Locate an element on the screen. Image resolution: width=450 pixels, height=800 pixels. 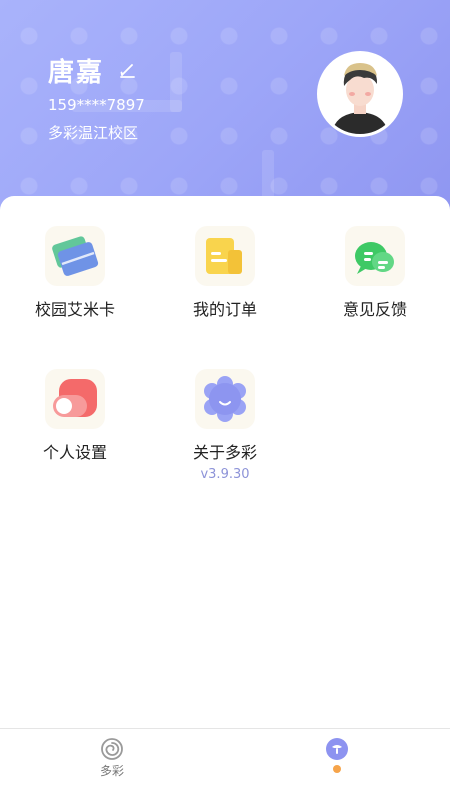
header-decoration is located at coordinates (176, 82).